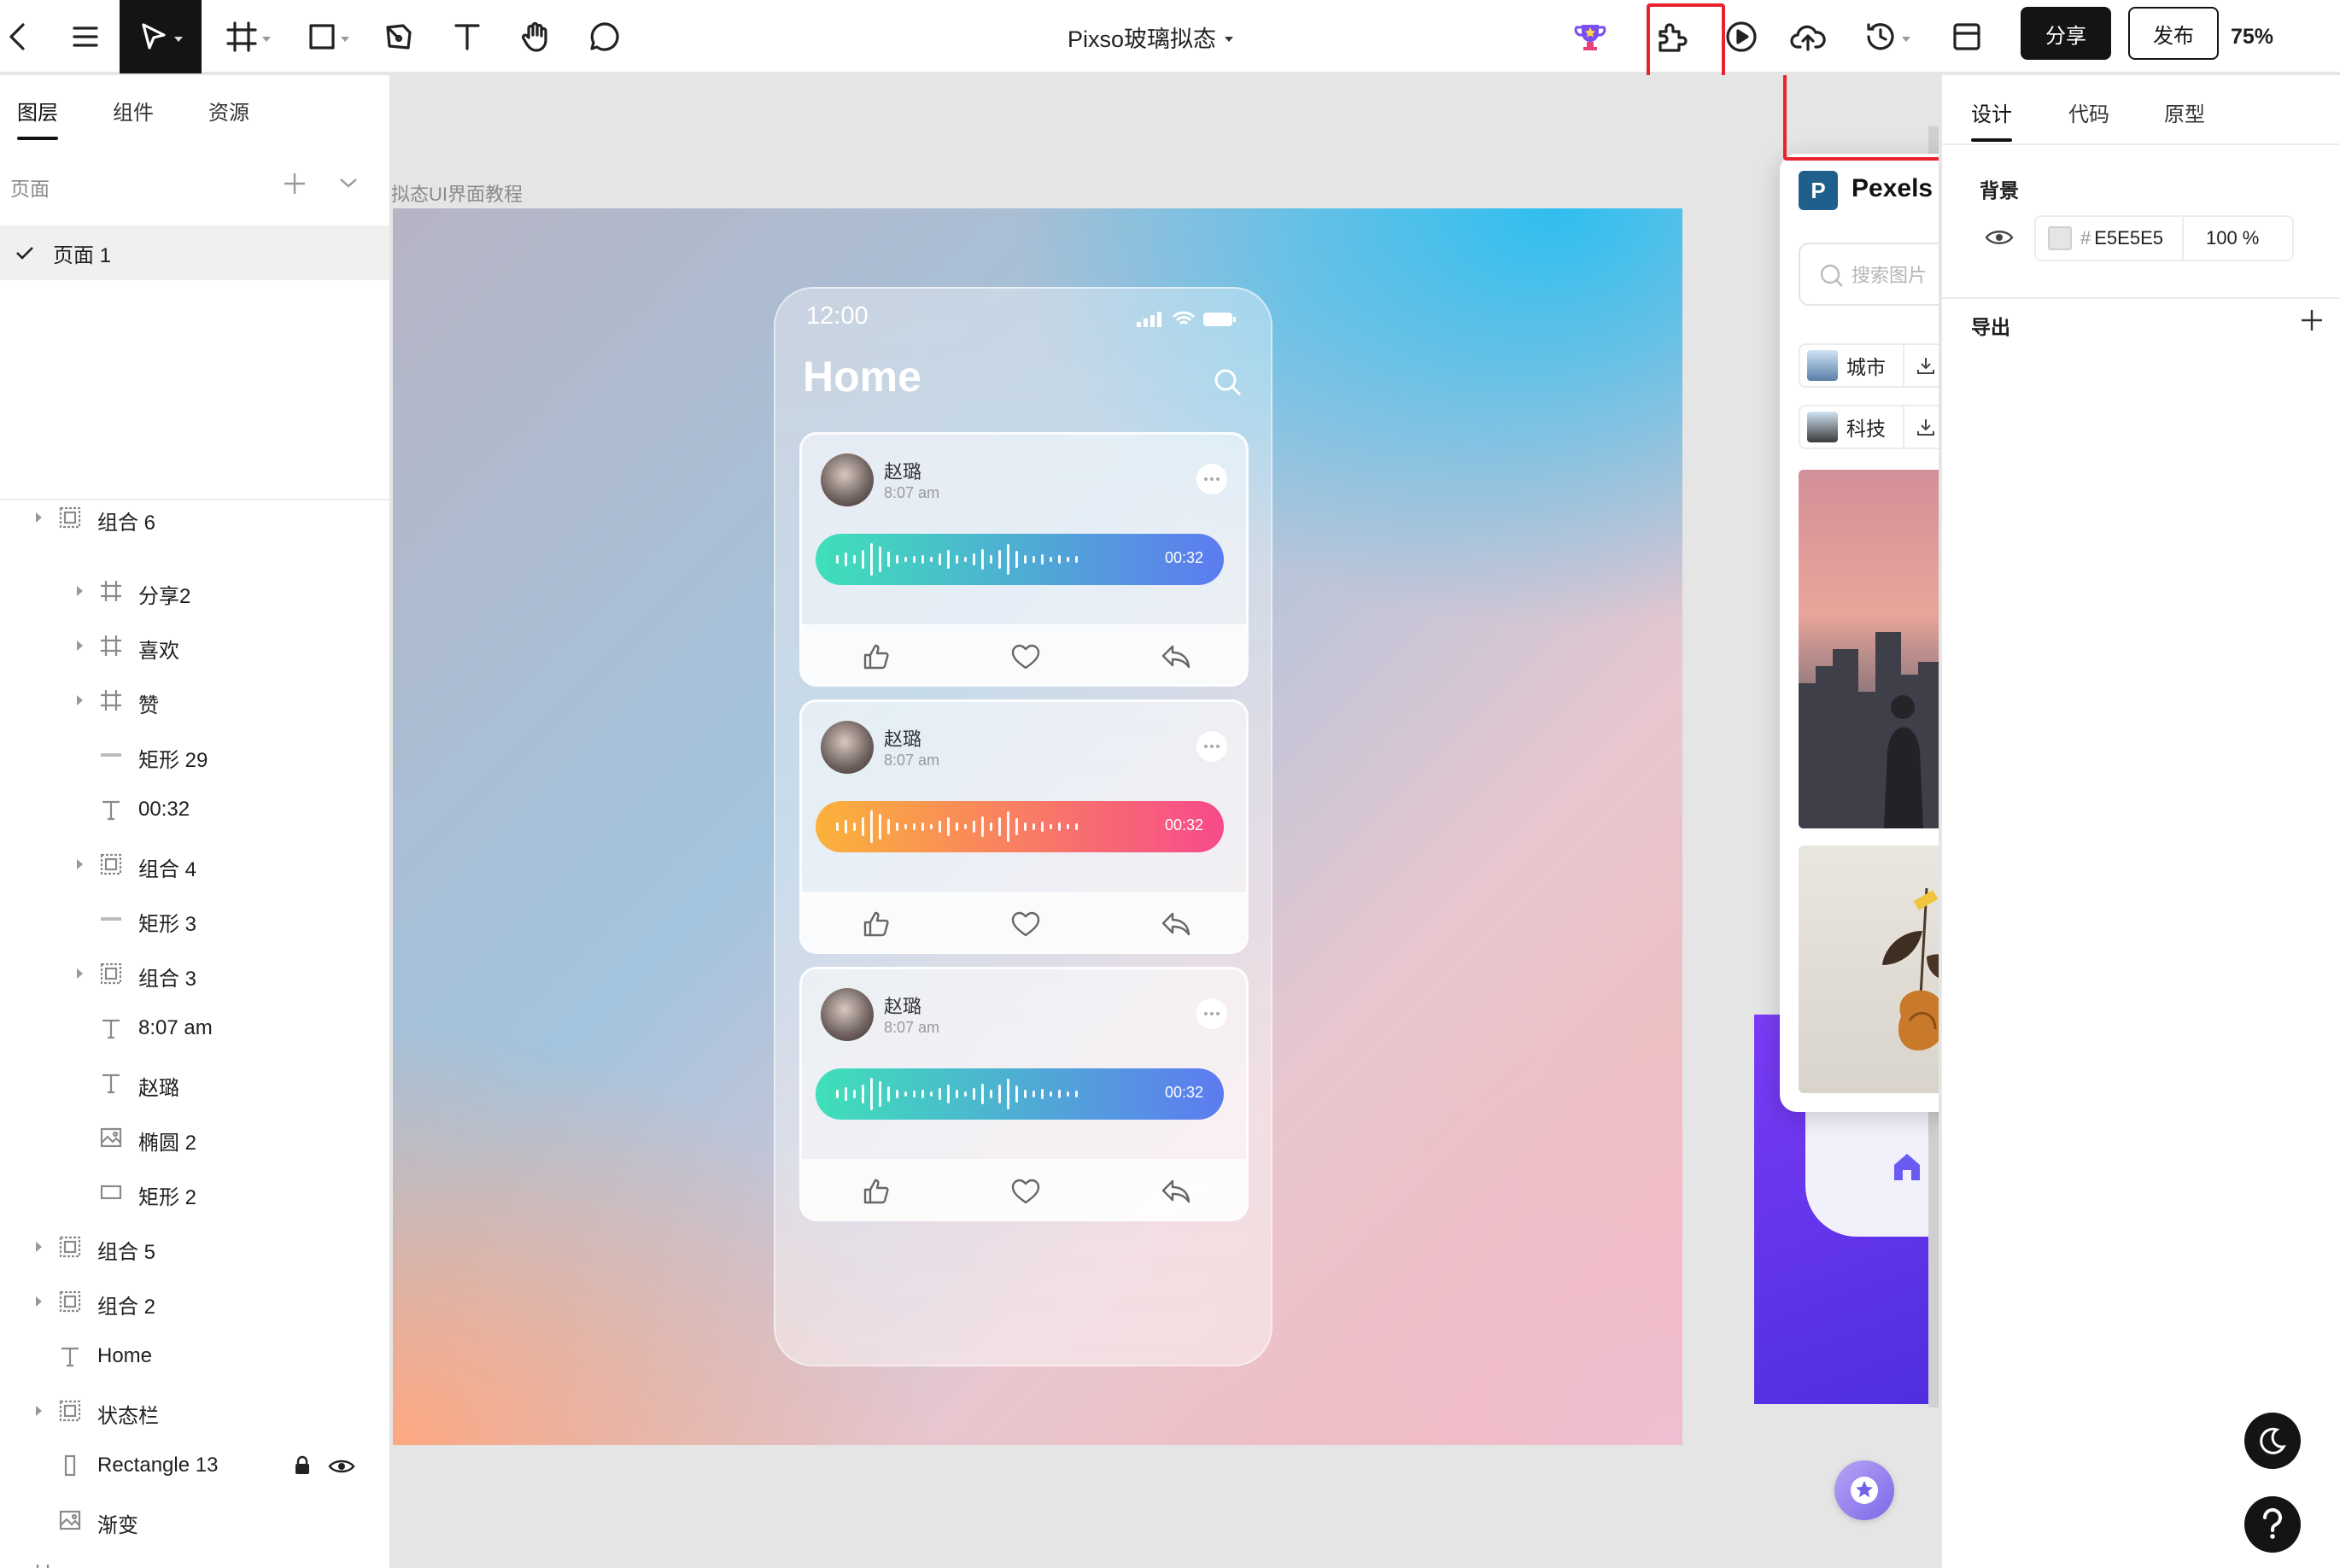 The height and width of the screenshot is (1568, 2340). Describe the element at coordinates (194, 1465) in the screenshot. I see `layer-row: Rectangle 13` at that location.